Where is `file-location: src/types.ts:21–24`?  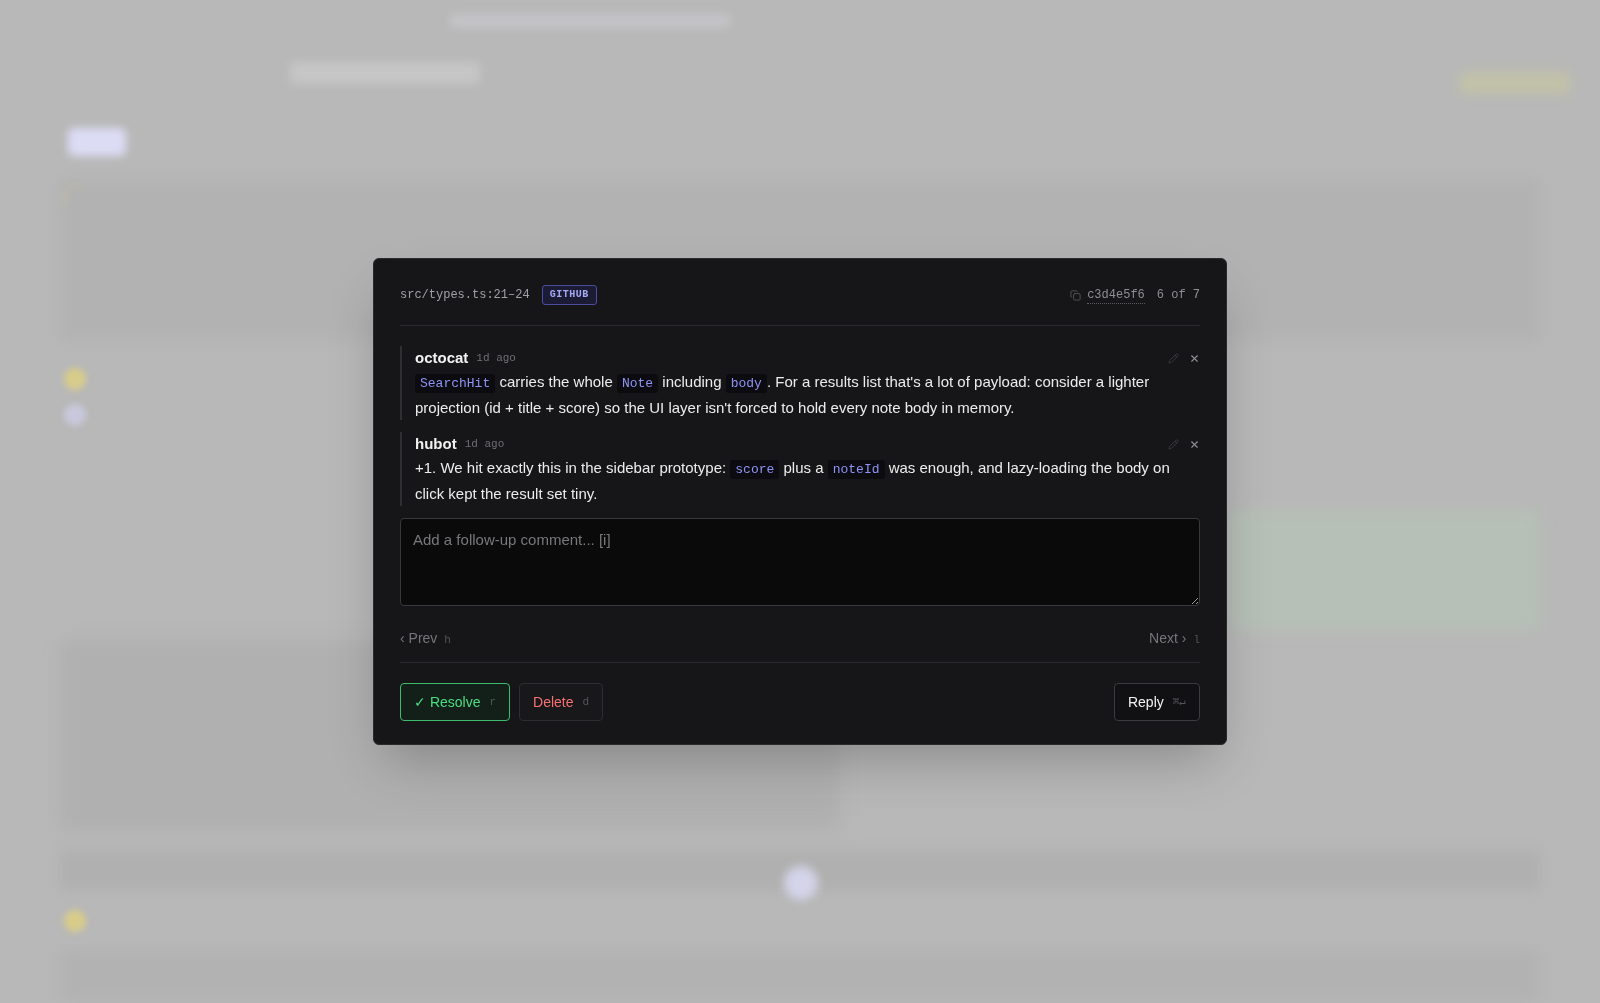
file-location: src/types.ts:21–24 is located at coordinates (465, 295).